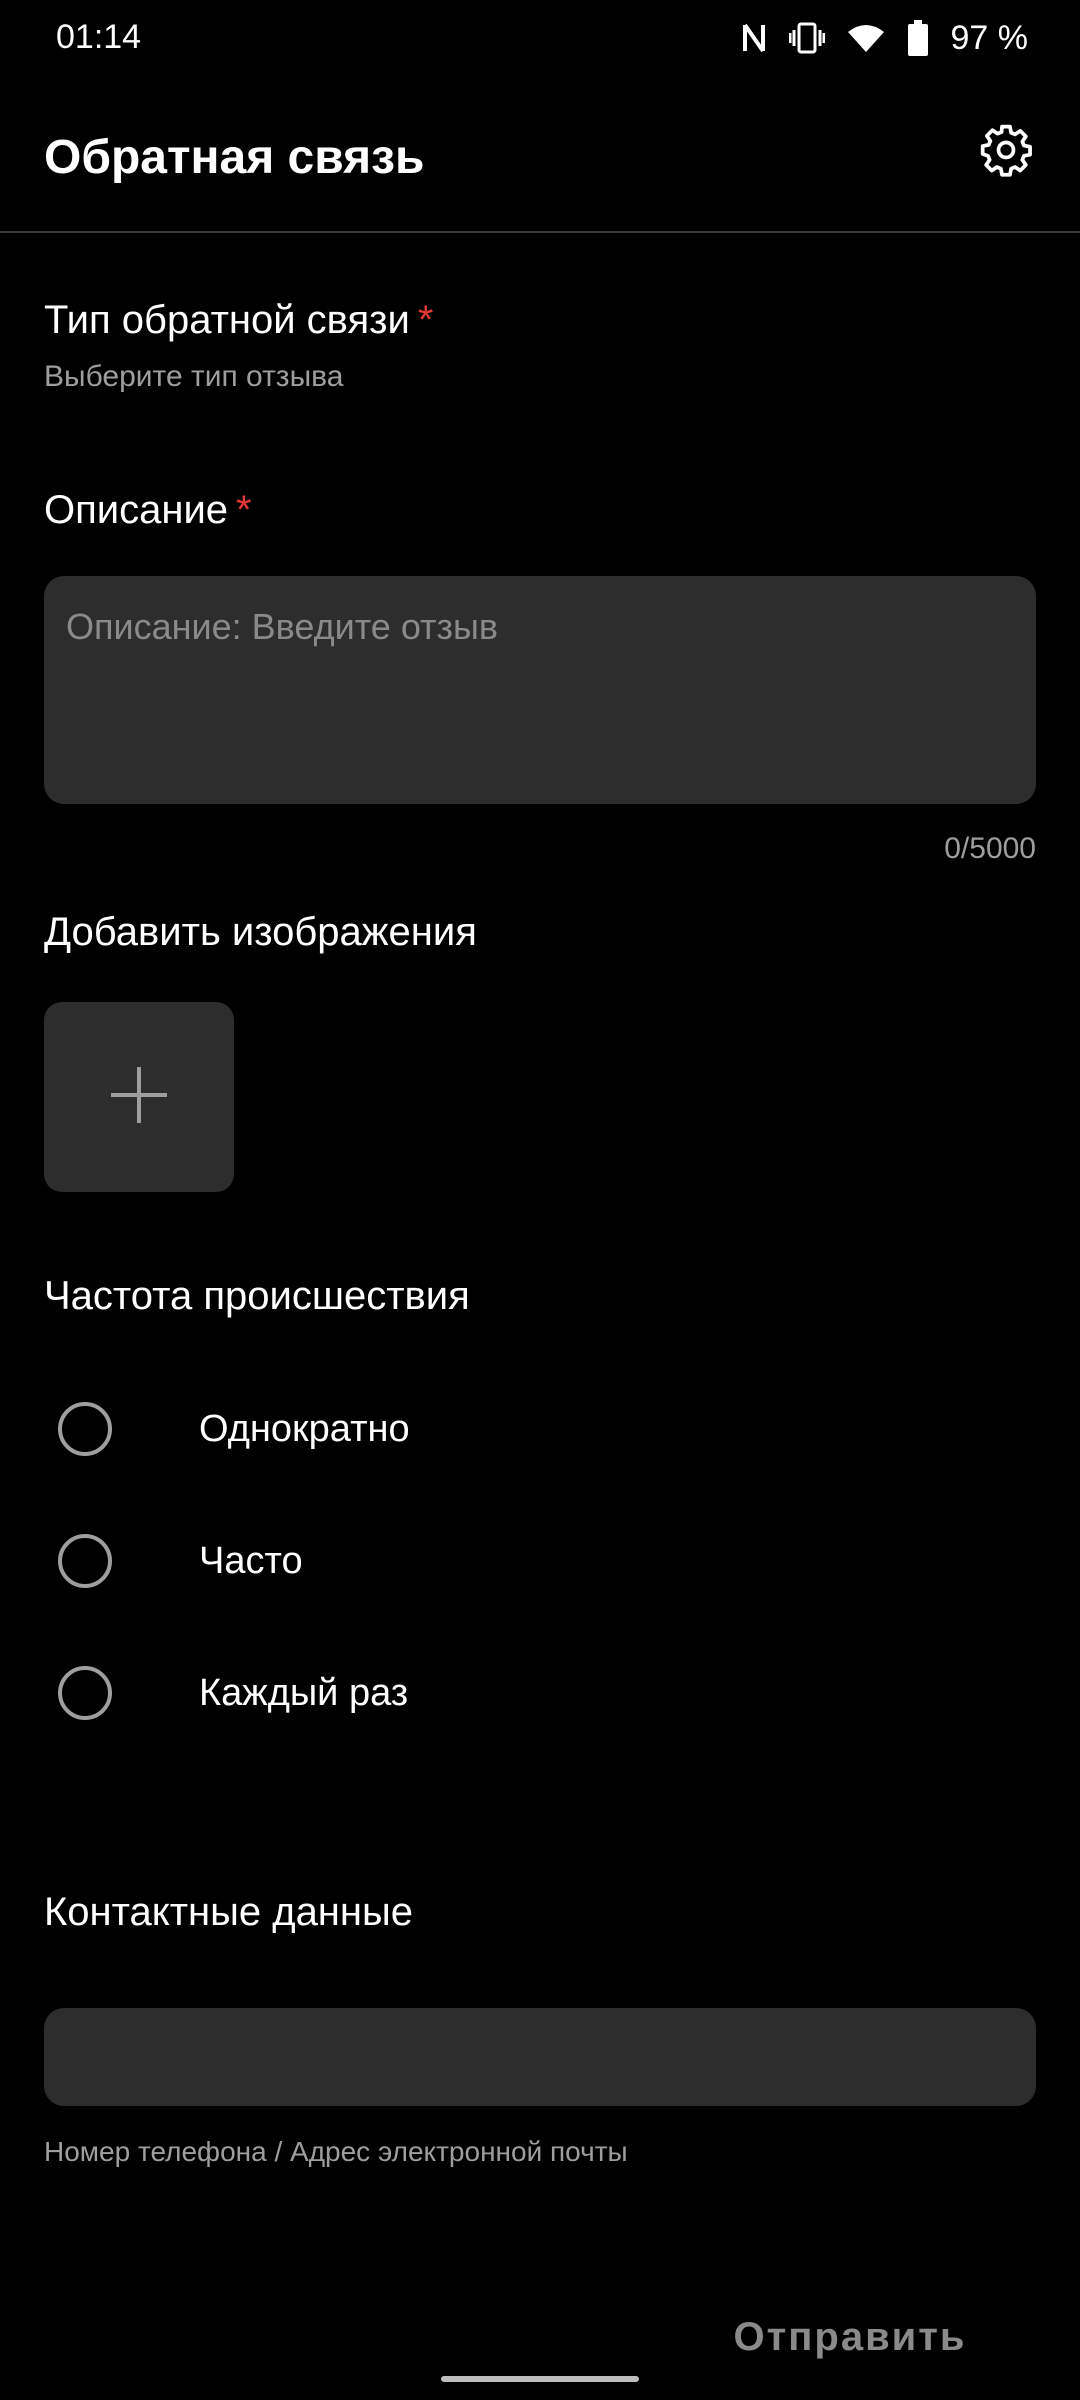  What do you see at coordinates (194, 376) in the screenshot?
I see `feedback-type-hint: Выберите тип отзыва` at bounding box center [194, 376].